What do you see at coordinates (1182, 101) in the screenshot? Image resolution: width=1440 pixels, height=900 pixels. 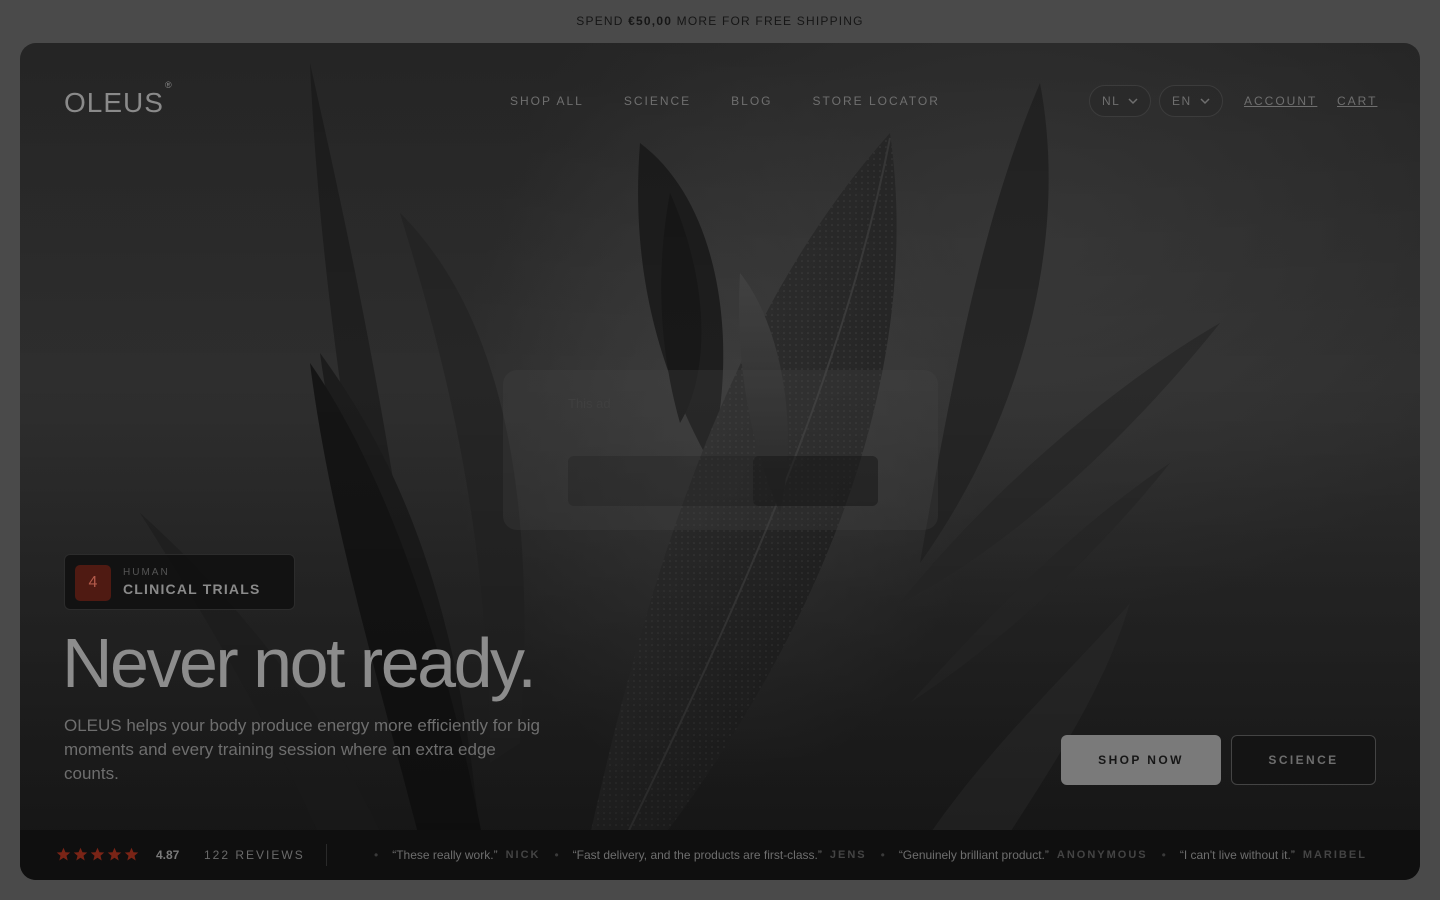 I see `language-value: EN` at bounding box center [1182, 101].